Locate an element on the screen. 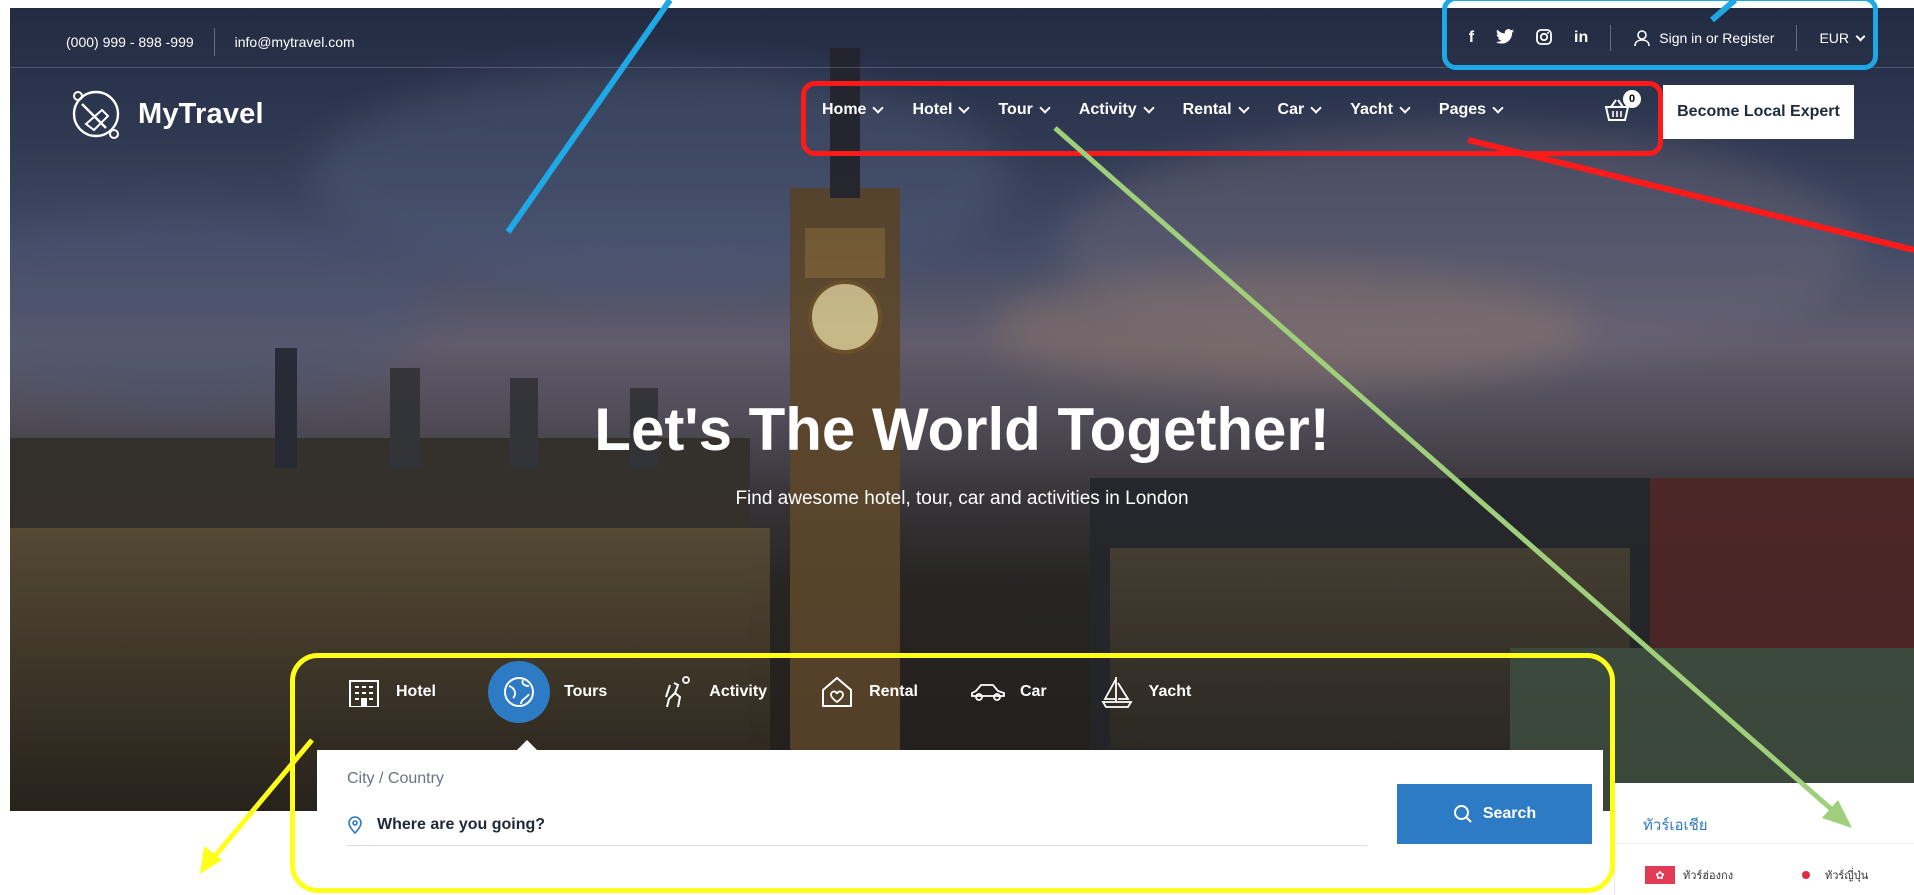  chip-japan: ทัวร์ญี่ปุ่น is located at coordinates (1831, 875).